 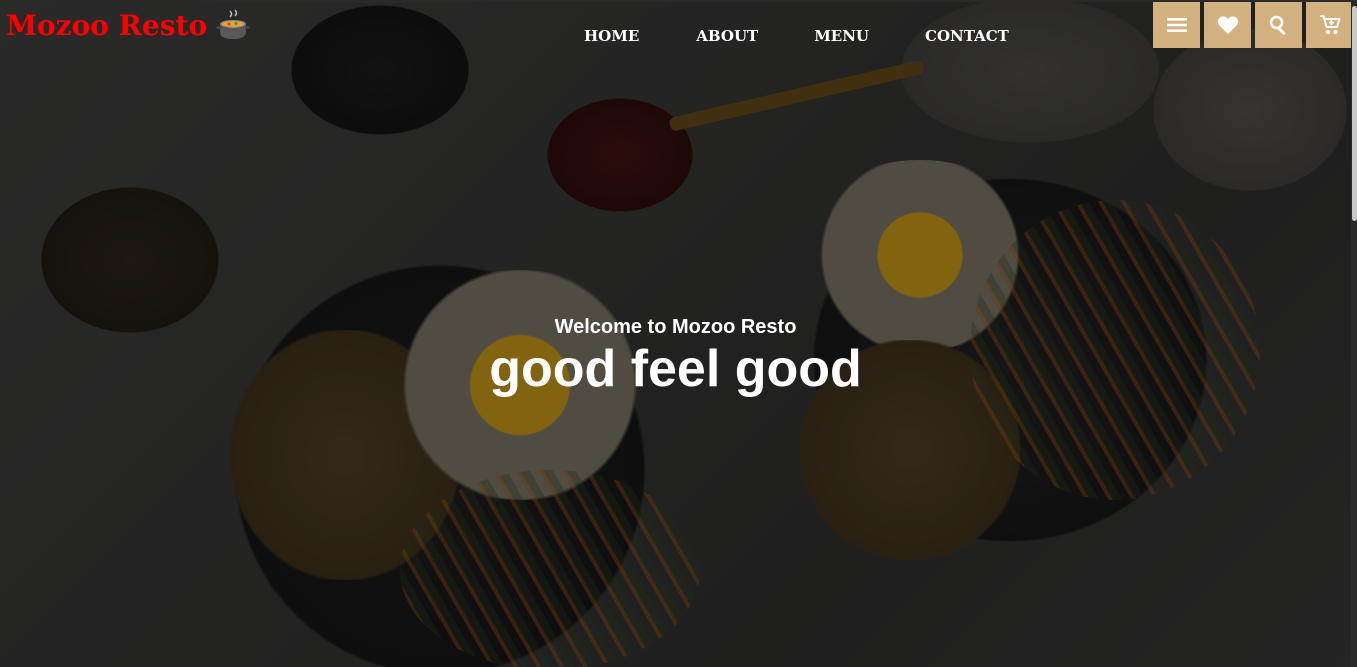 I want to click on heart-icon, so click(x=1227, y=25).